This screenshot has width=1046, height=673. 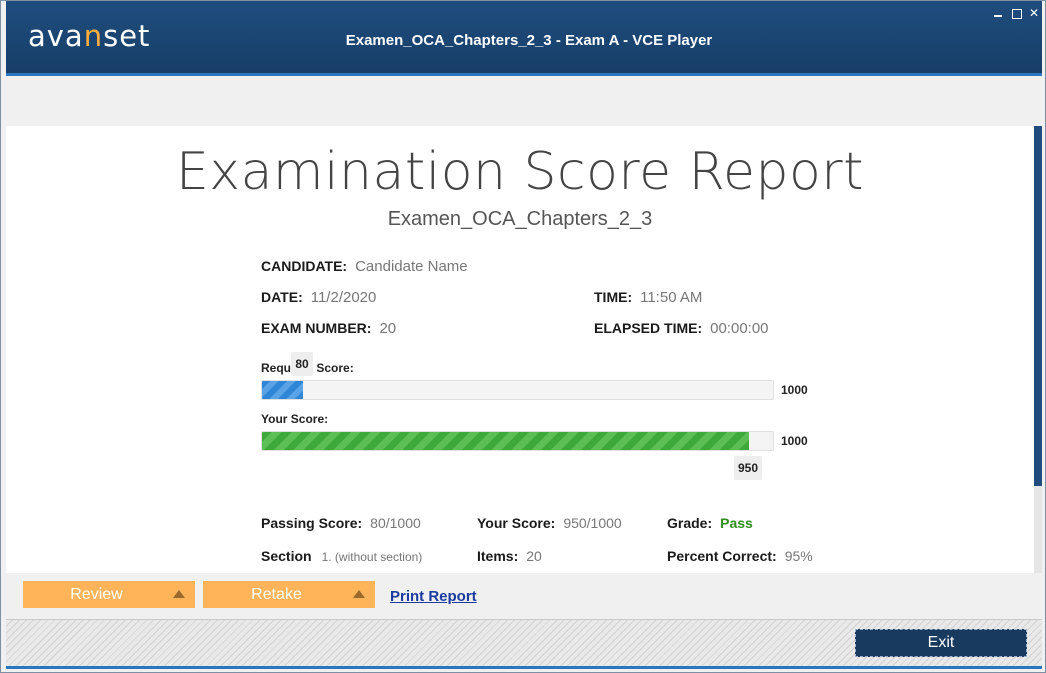 What do you see at coordinates (534, 556) in the screenshot?
I see `items-value: 20` at bounding box center [534, 556].